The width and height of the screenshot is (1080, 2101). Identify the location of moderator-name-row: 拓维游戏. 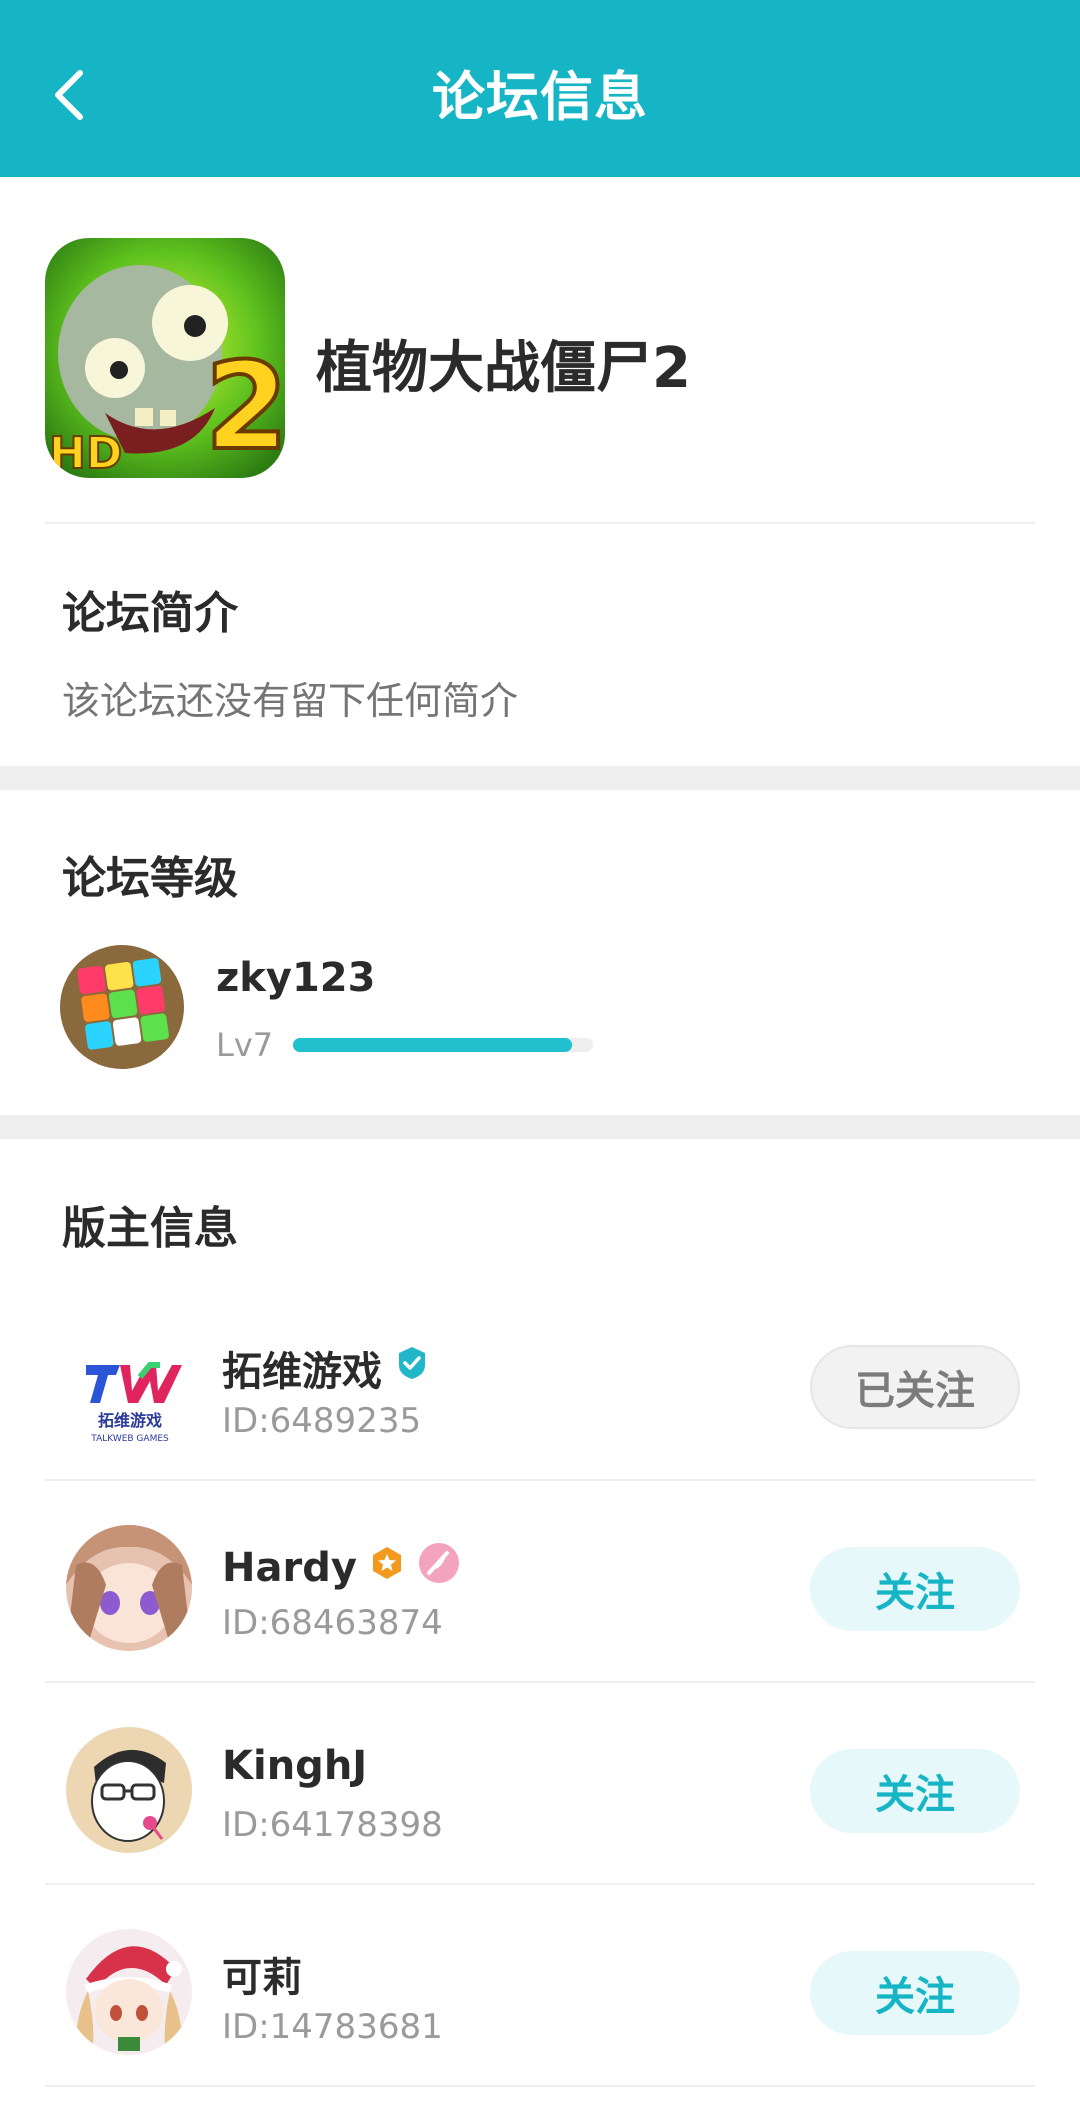
(326, 1368).